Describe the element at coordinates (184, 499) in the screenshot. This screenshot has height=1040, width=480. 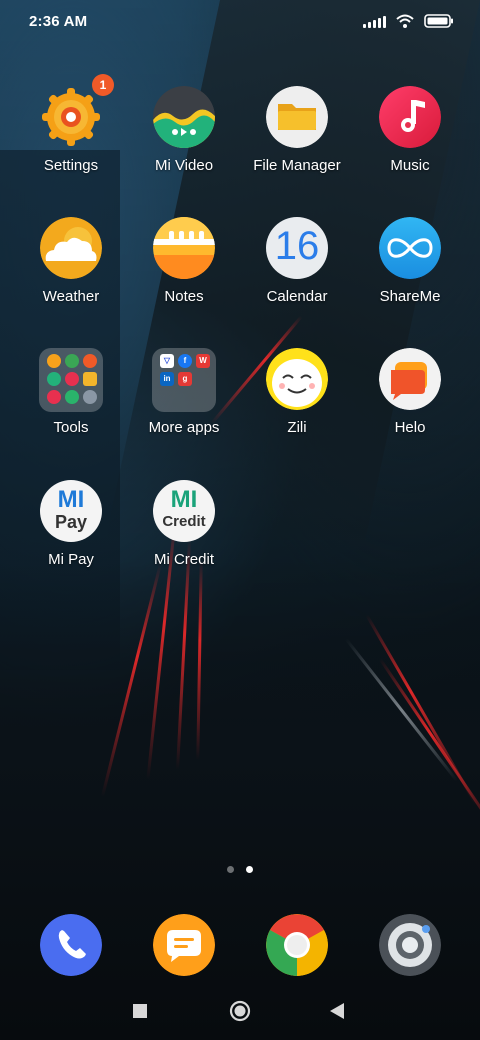
I see `mi-credit-logo-top: MI` at that location.